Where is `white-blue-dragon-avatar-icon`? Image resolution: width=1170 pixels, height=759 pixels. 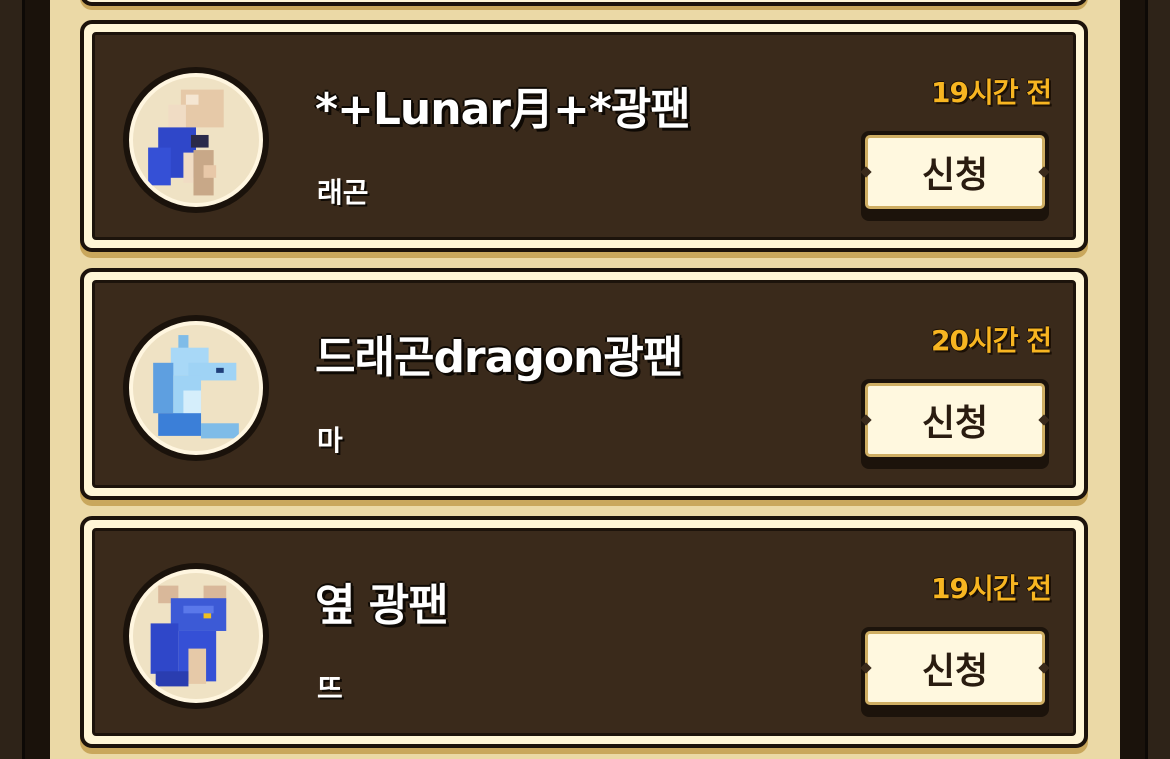 white-blue-dragon-avatar-icon is located at coordinates (196, 140).